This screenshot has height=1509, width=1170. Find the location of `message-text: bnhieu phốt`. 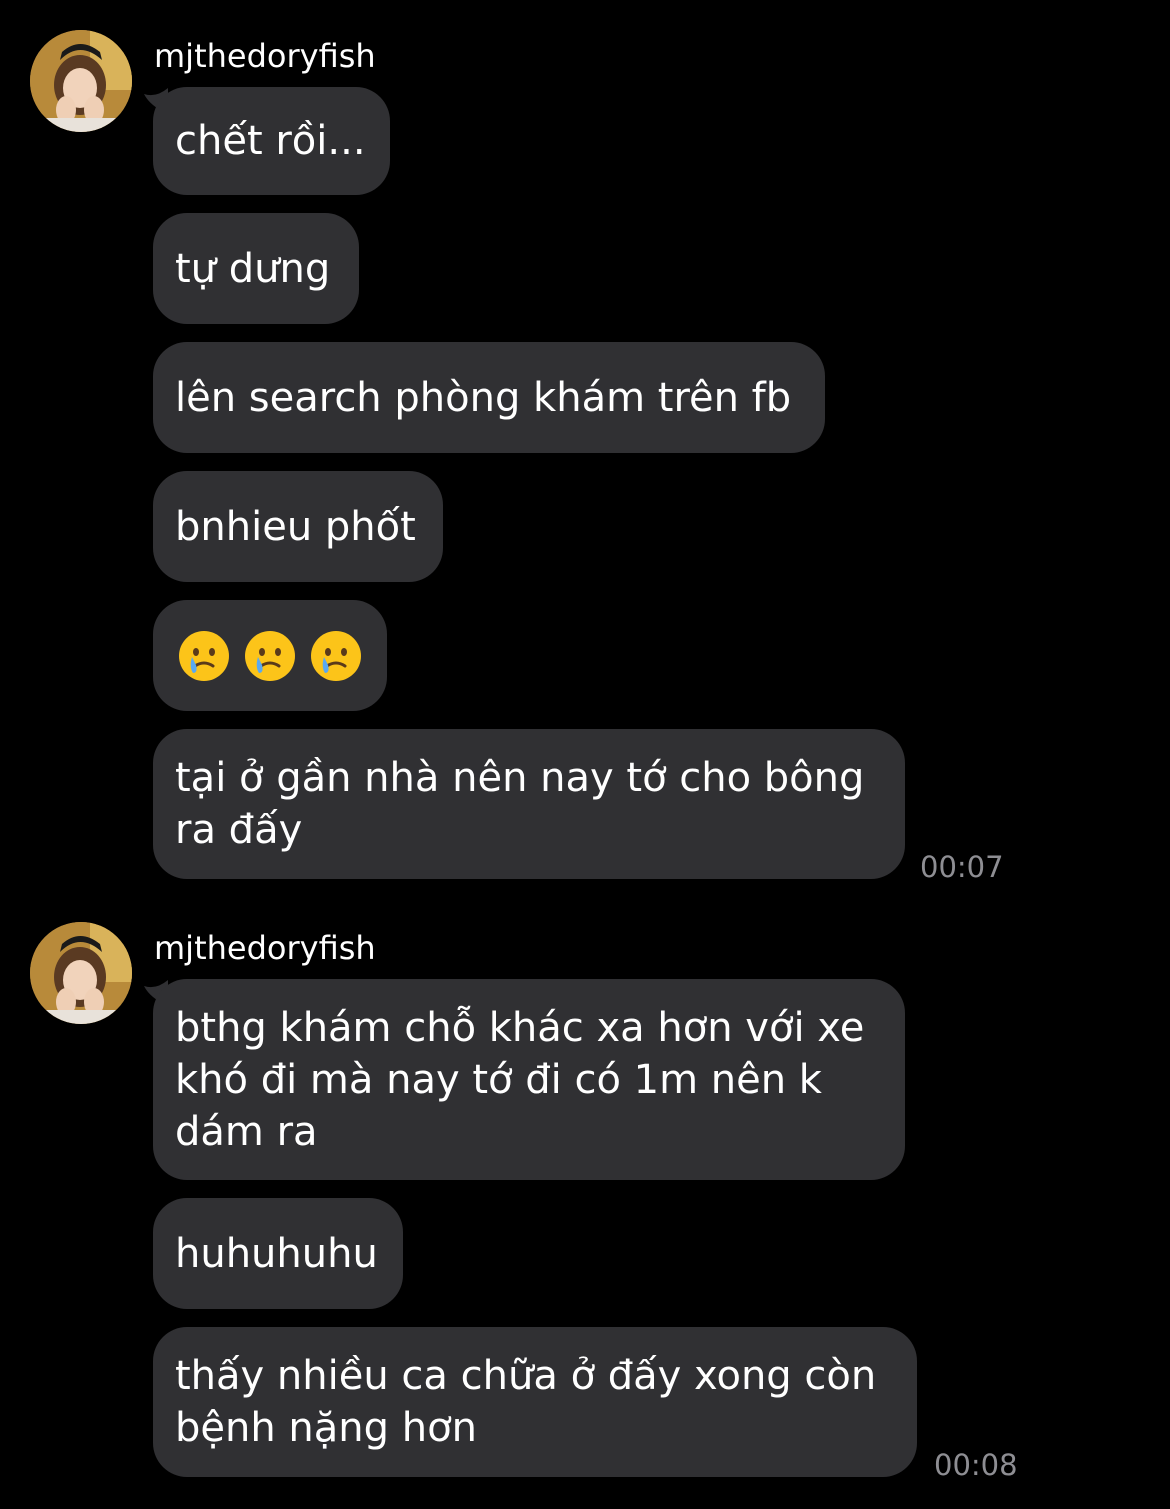

message-text: bnhieu phốt is located at coordinates (295, 526).